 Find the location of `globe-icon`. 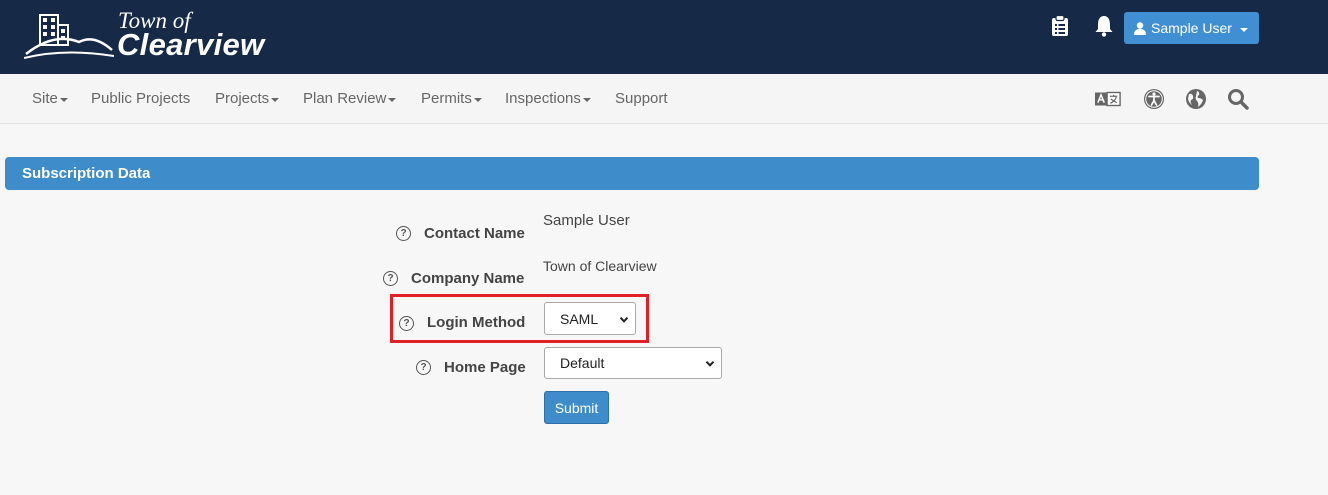

globe-icon is located at coordinates (1196, 99).